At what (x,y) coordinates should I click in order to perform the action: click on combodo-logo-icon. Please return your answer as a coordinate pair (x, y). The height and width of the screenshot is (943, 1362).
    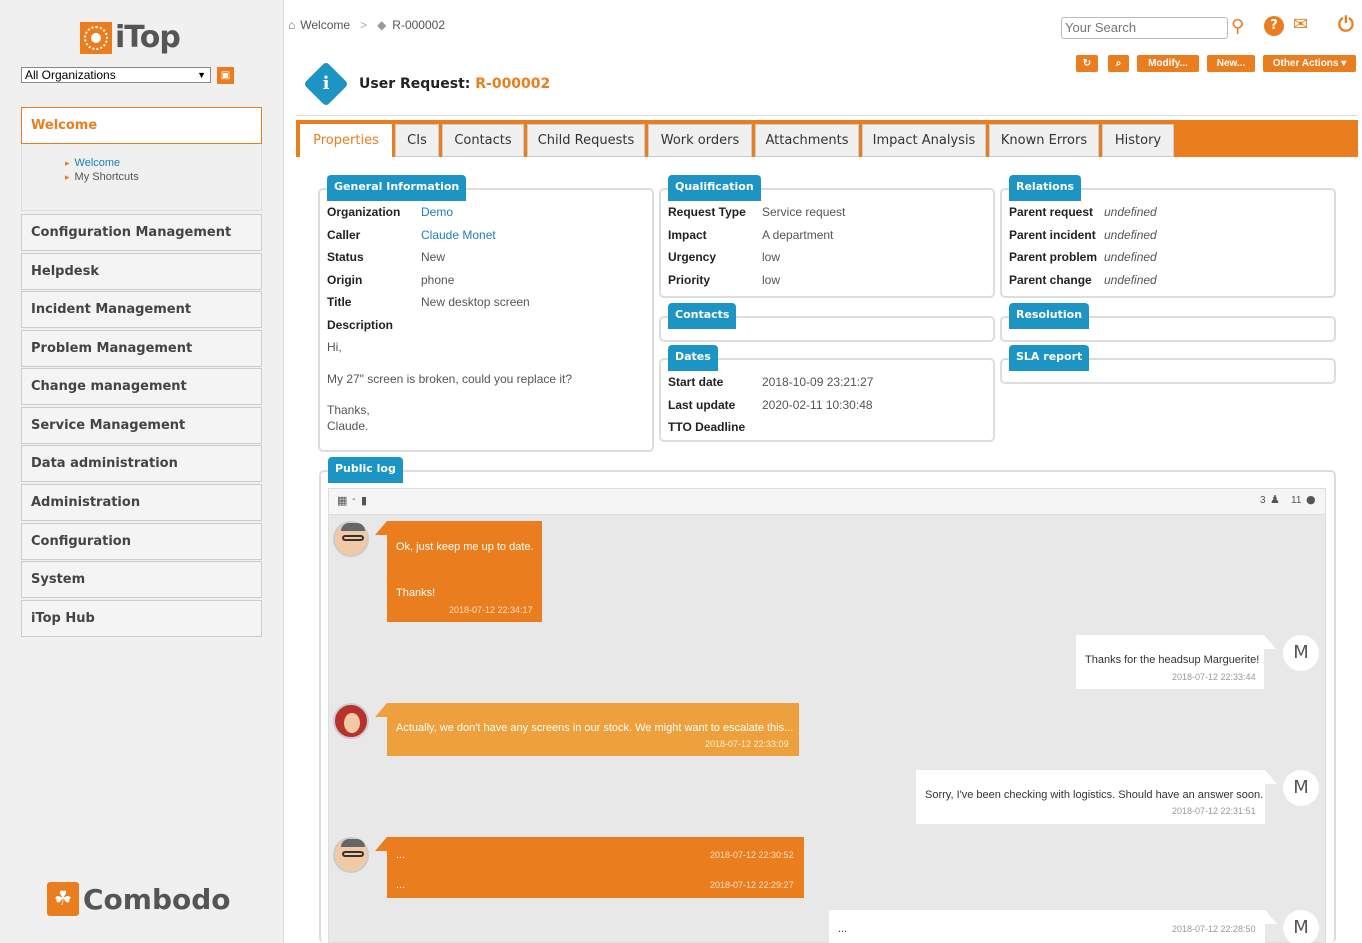
    Looking at the image, I should click on (63, 899).